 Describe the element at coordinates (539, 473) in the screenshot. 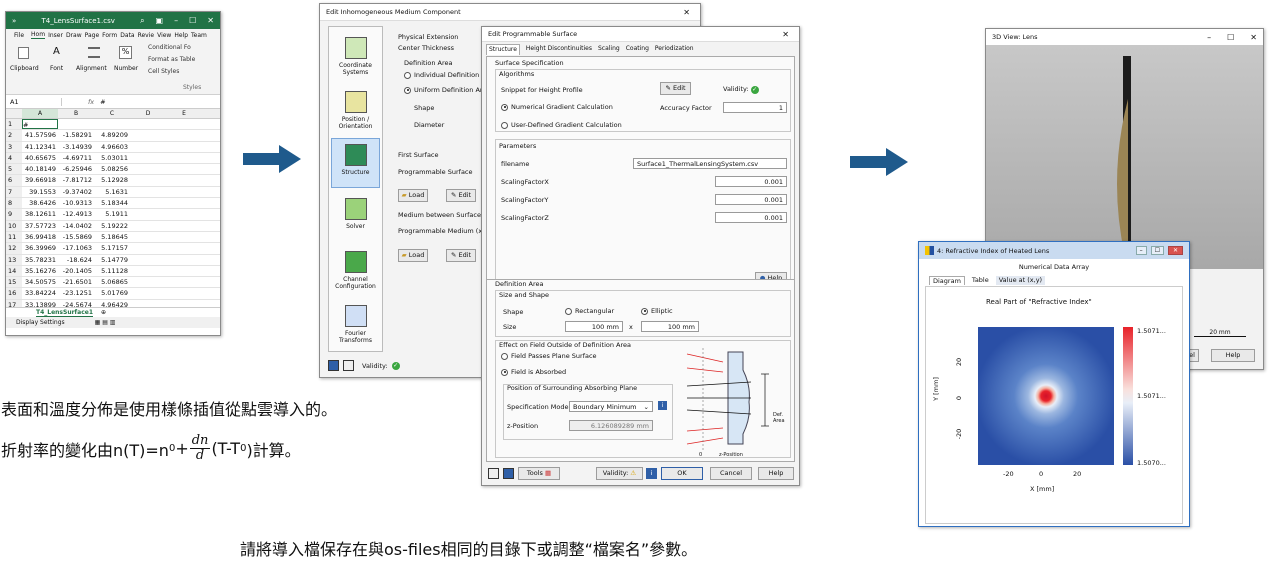

I see `tools-button: Tools ▦` at that location.